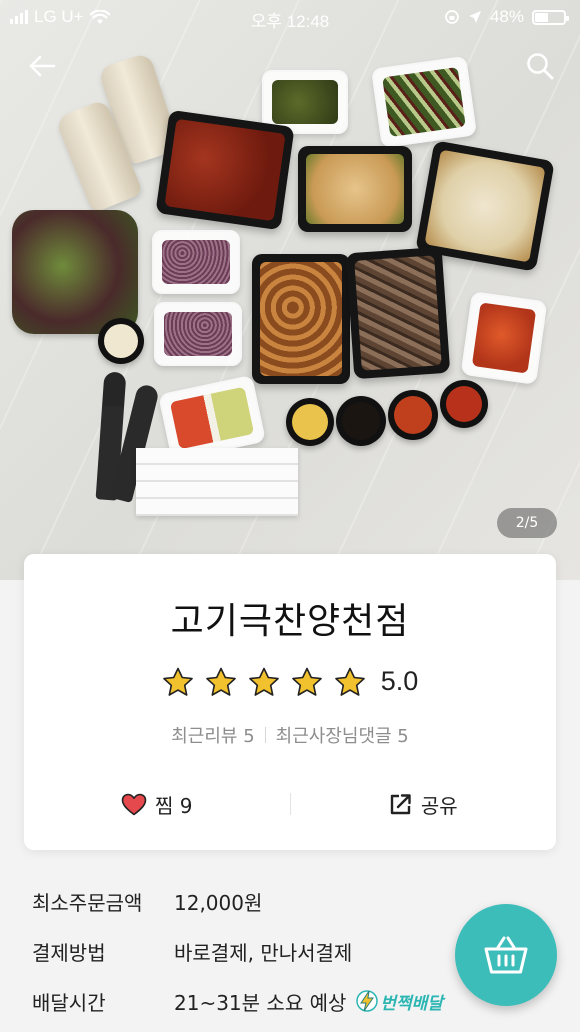 This screenshot has width=580, height=1032. I want to click on search-button, so click(540, 66).